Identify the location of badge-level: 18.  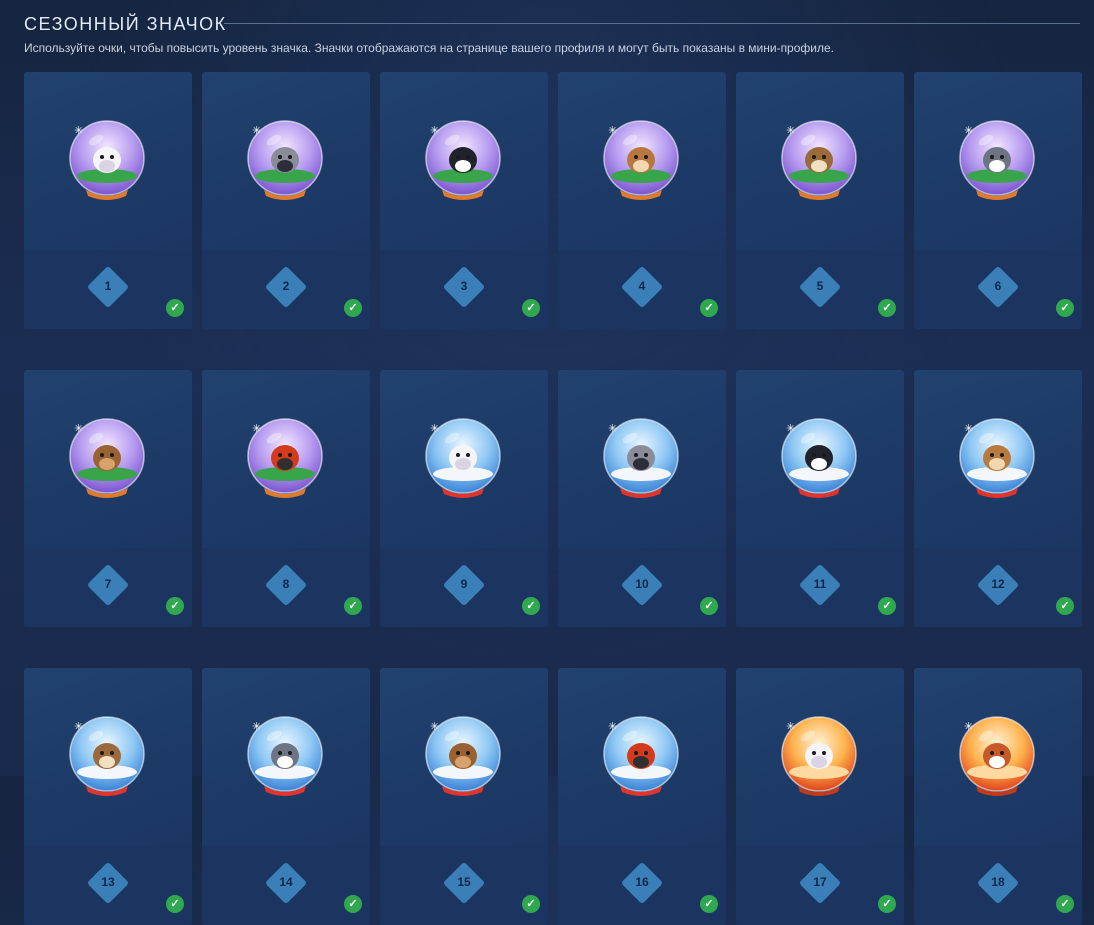
(998, 882).